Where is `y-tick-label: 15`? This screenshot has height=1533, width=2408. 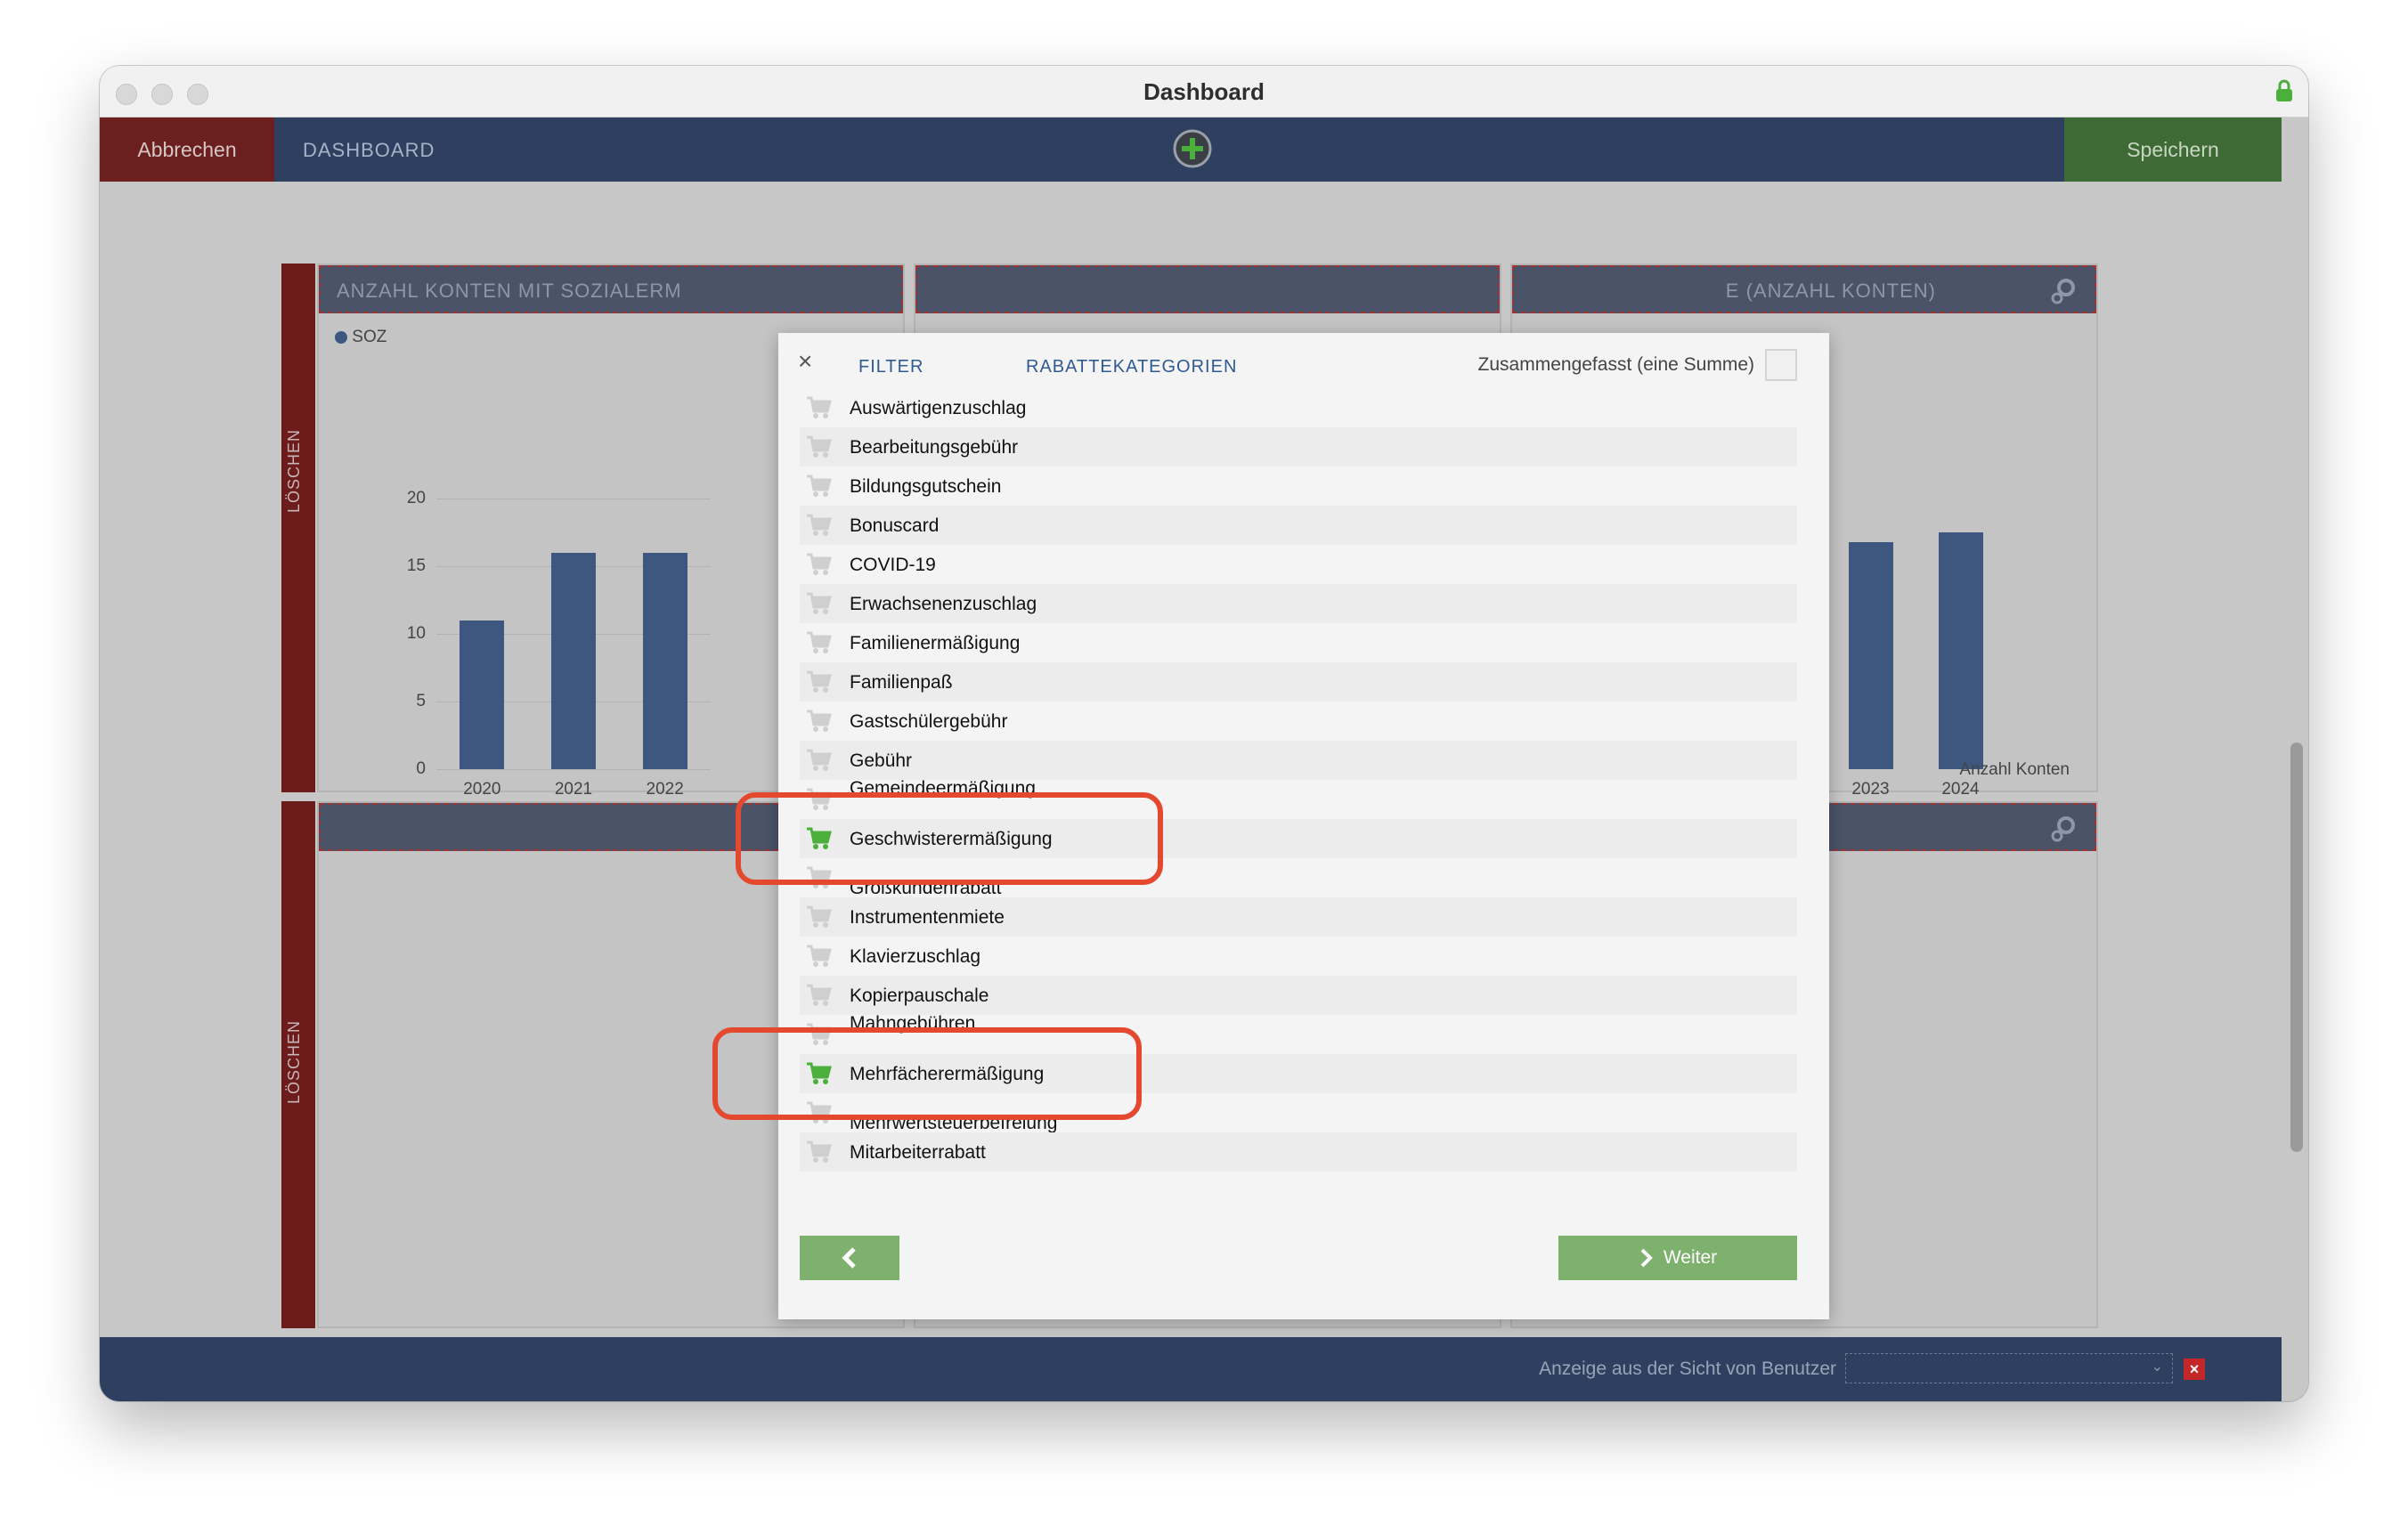 y-tick-label: 15 is located at coordinates (416, 565).